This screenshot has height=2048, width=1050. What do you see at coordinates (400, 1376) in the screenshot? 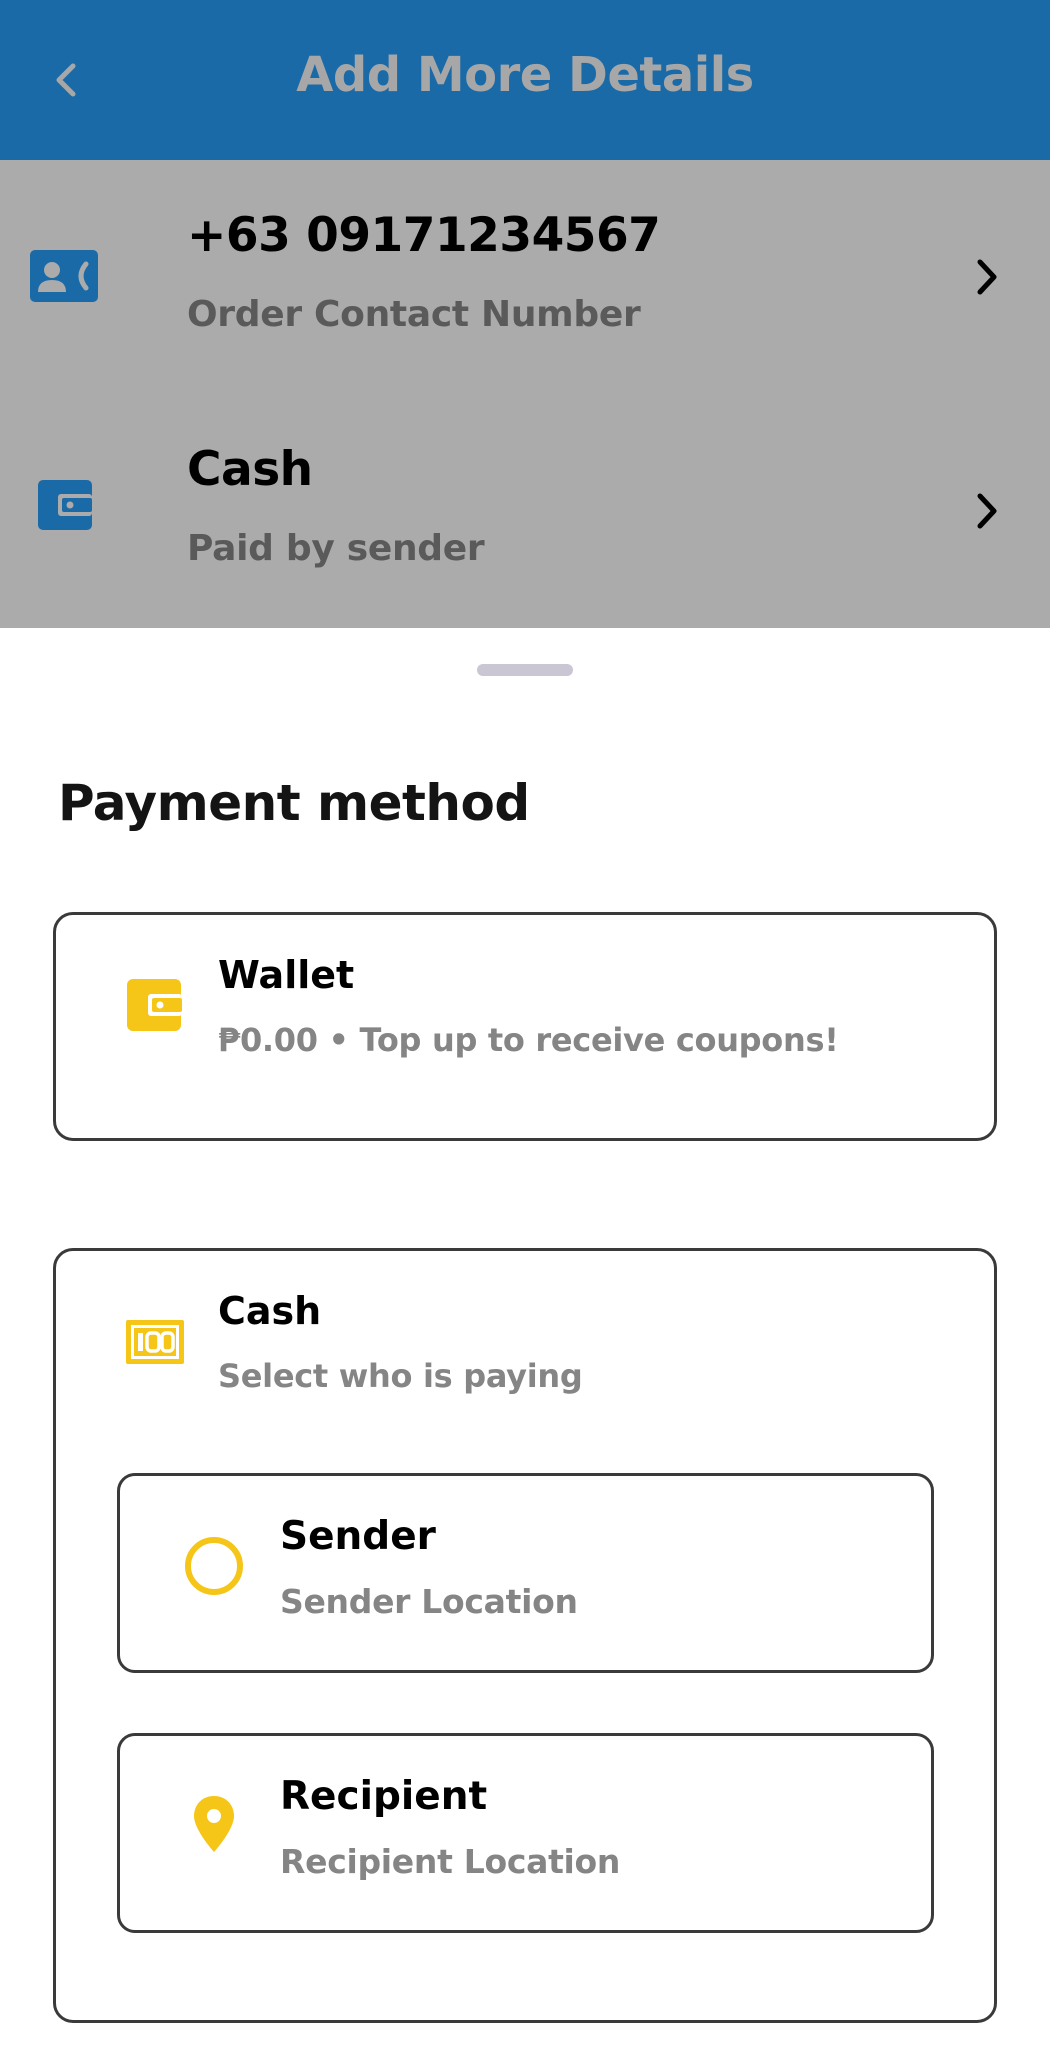
I see `cash-subtitle: Select who is paying` at bounding box center [400, 1376].